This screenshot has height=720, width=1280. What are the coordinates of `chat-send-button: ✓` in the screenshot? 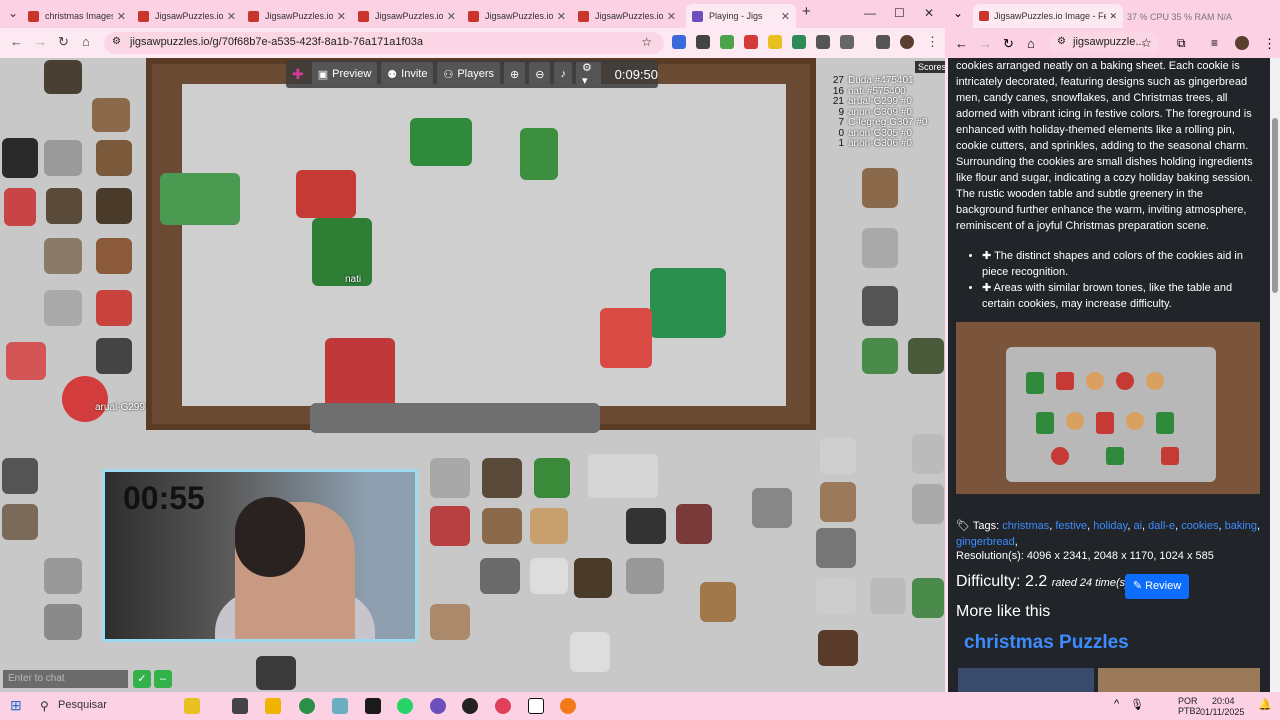 It's located at (142, 679).